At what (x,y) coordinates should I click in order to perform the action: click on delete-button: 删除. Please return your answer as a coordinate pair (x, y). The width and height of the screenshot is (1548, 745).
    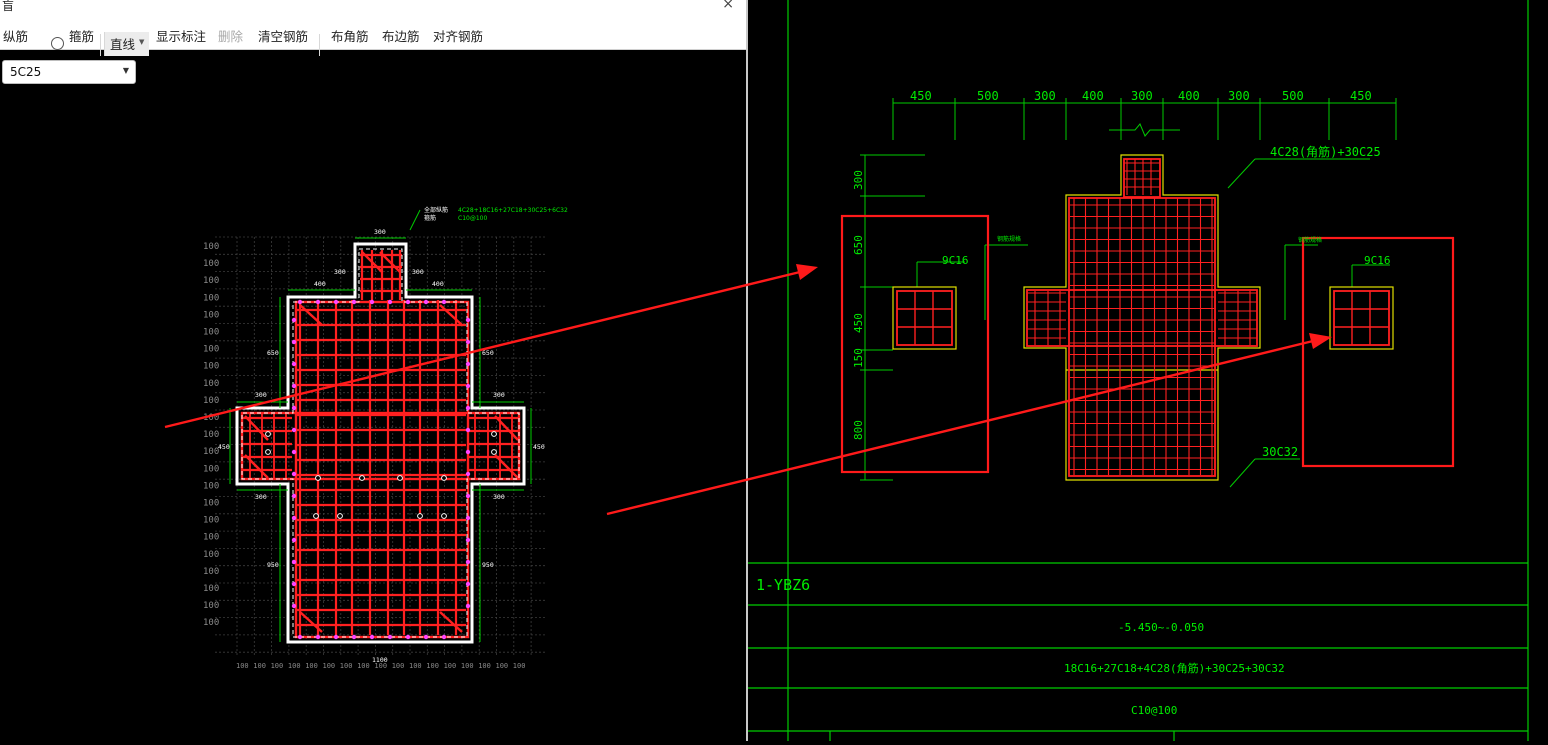
    Looking at the image, I should click on (230, 35).